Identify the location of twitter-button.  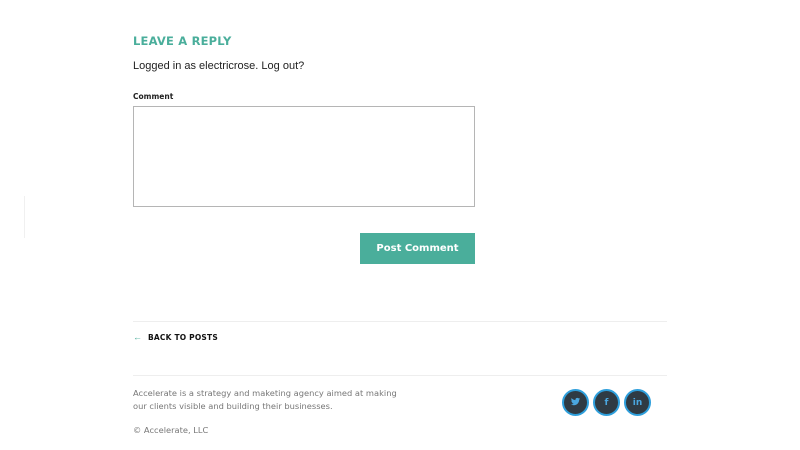
(575, 402).